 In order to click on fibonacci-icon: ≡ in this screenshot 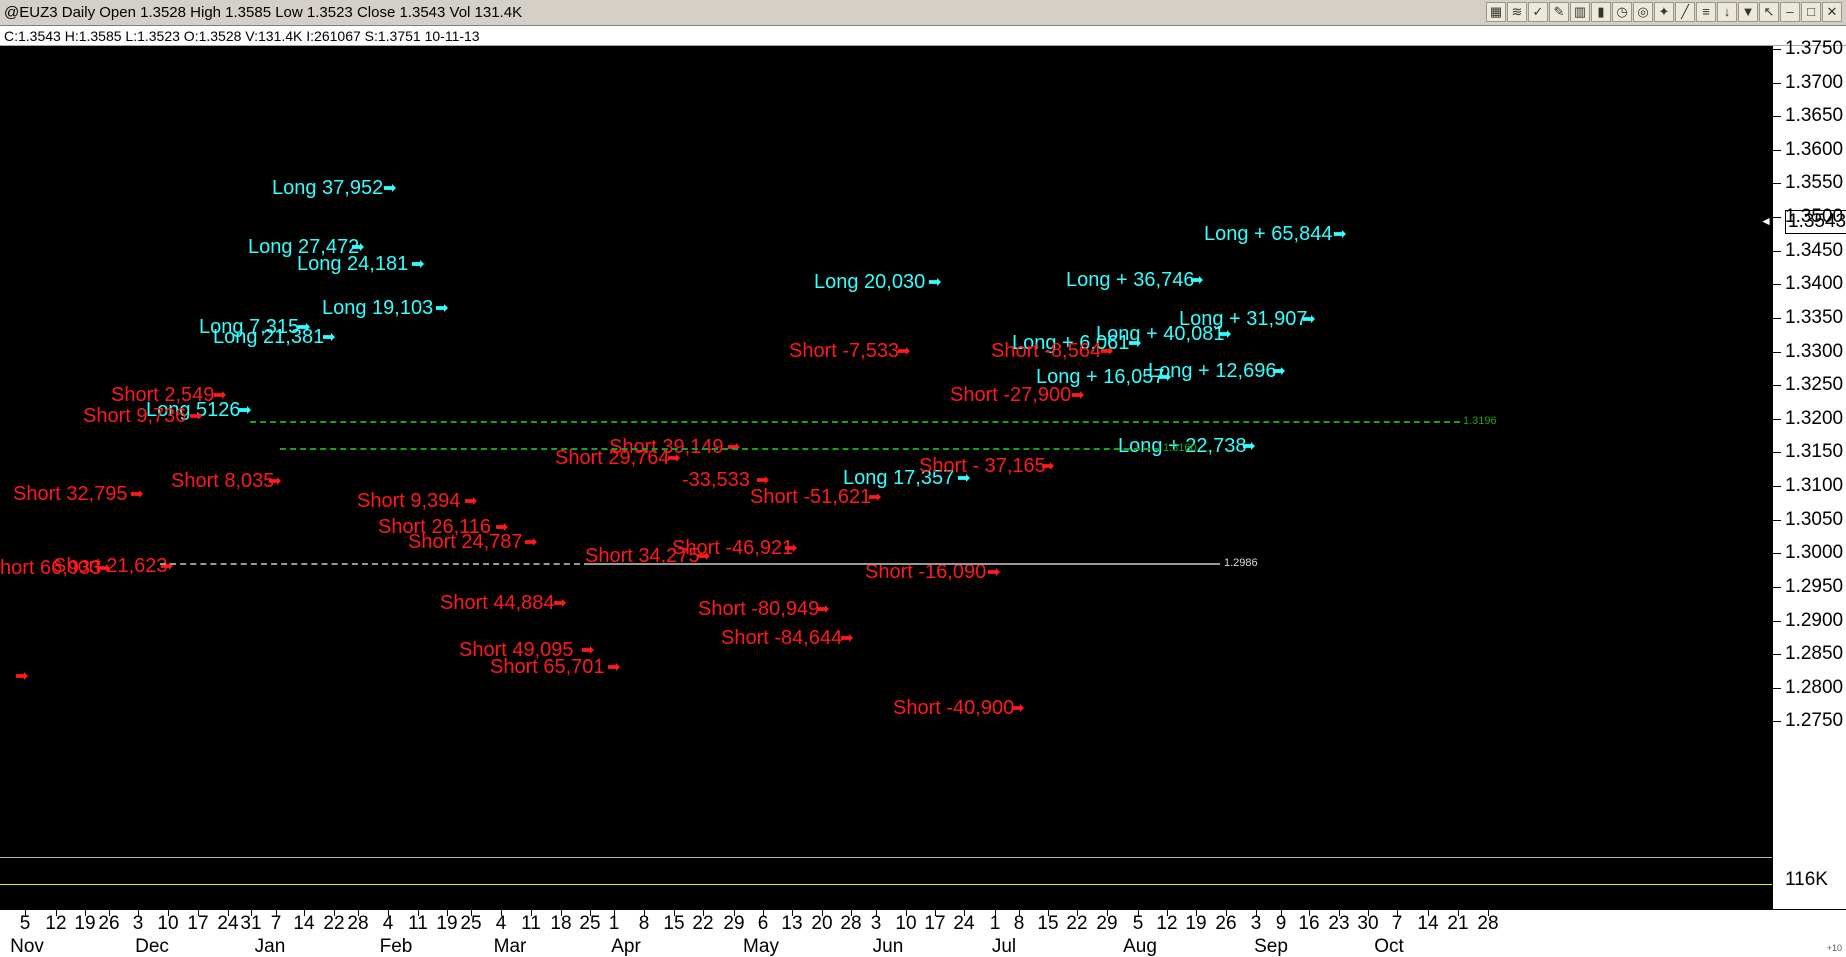, I will do `click(1706, 12)`.